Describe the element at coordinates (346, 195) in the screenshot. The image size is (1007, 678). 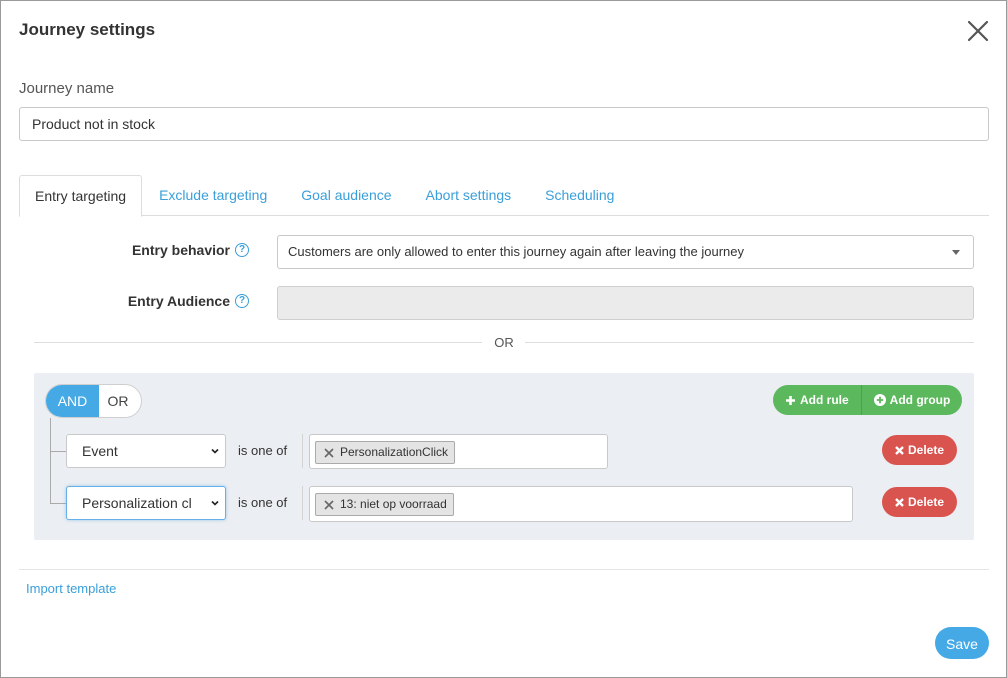
I see `tab-goal-audience: Goal audience` at that location.